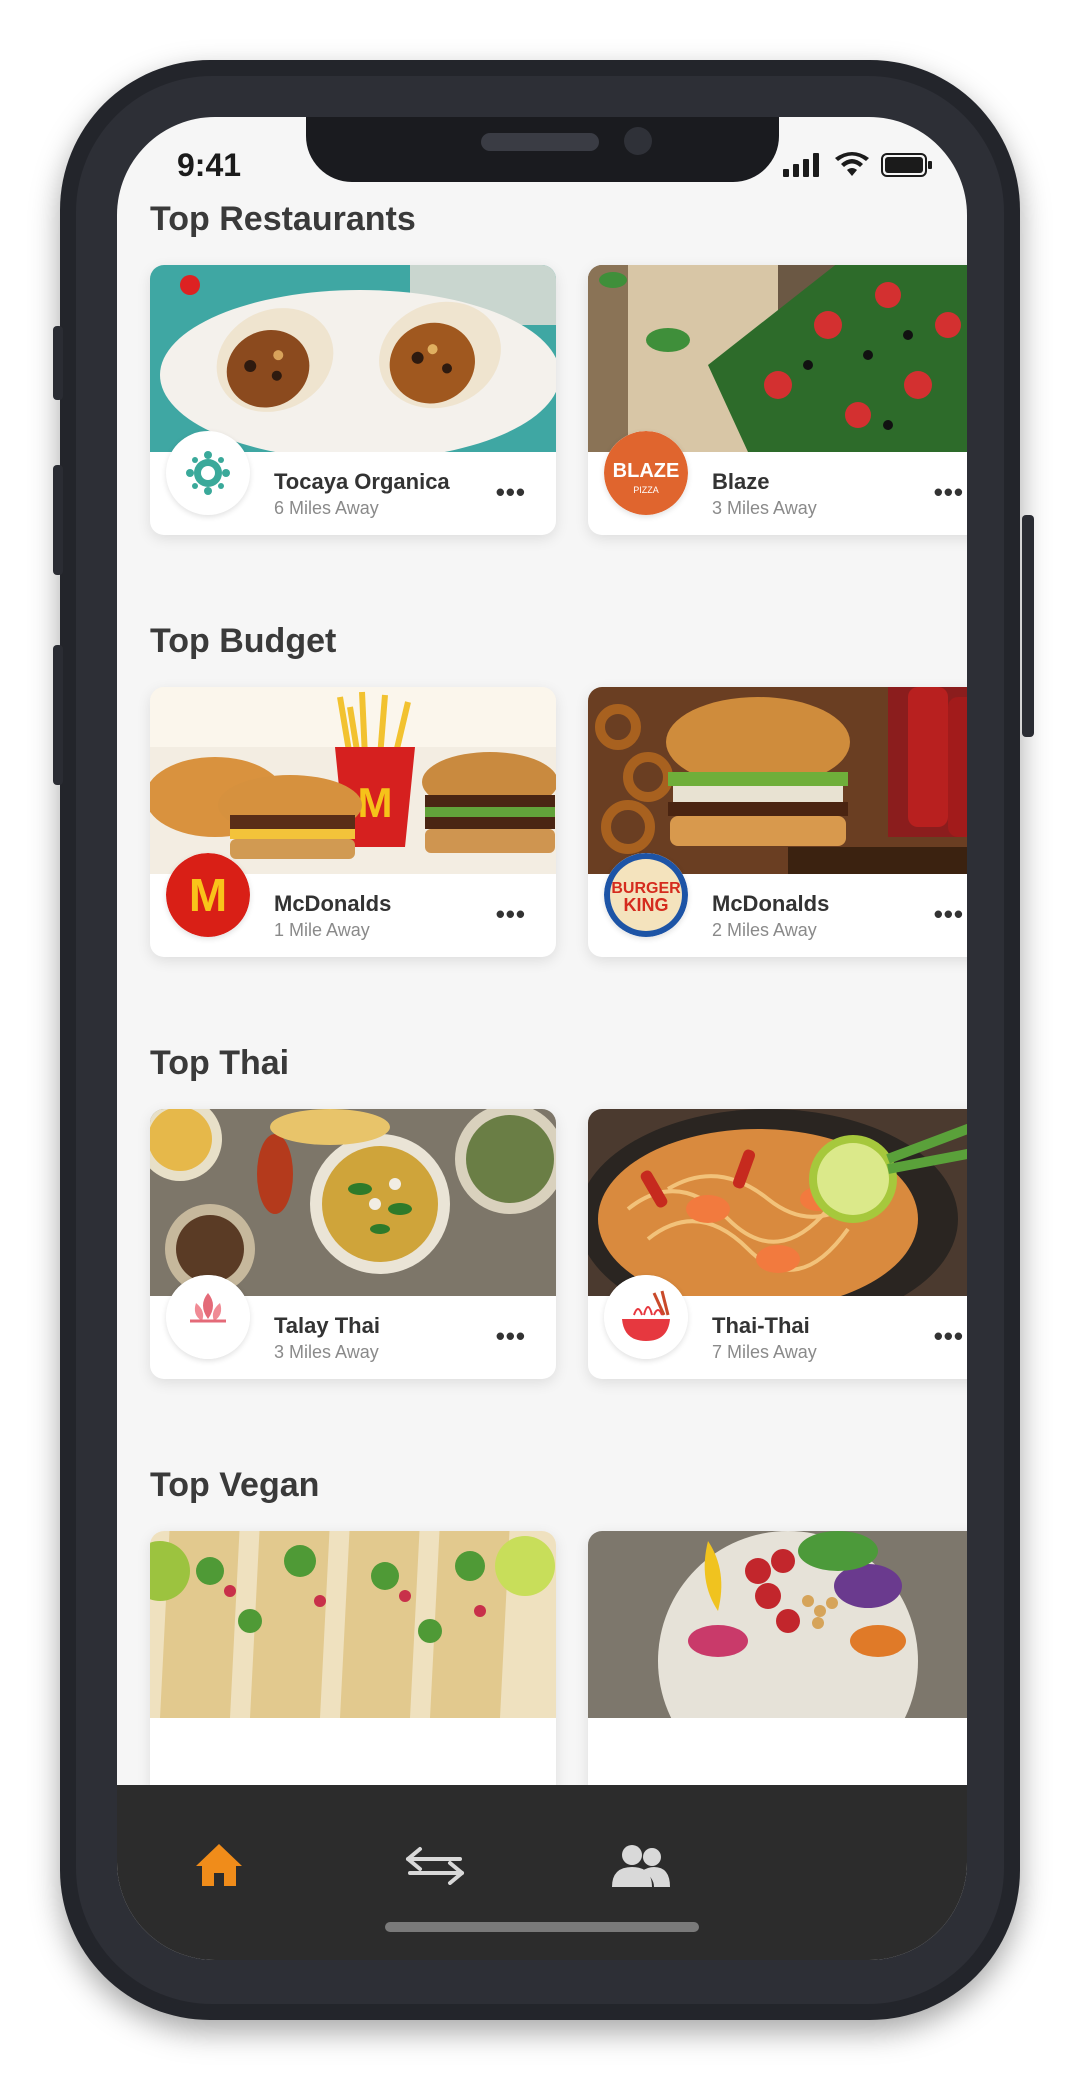  What do you see at coordinates (209, 165) in the screenshot?
I see `status-time: 9:41` at bounding box center [209, 165].